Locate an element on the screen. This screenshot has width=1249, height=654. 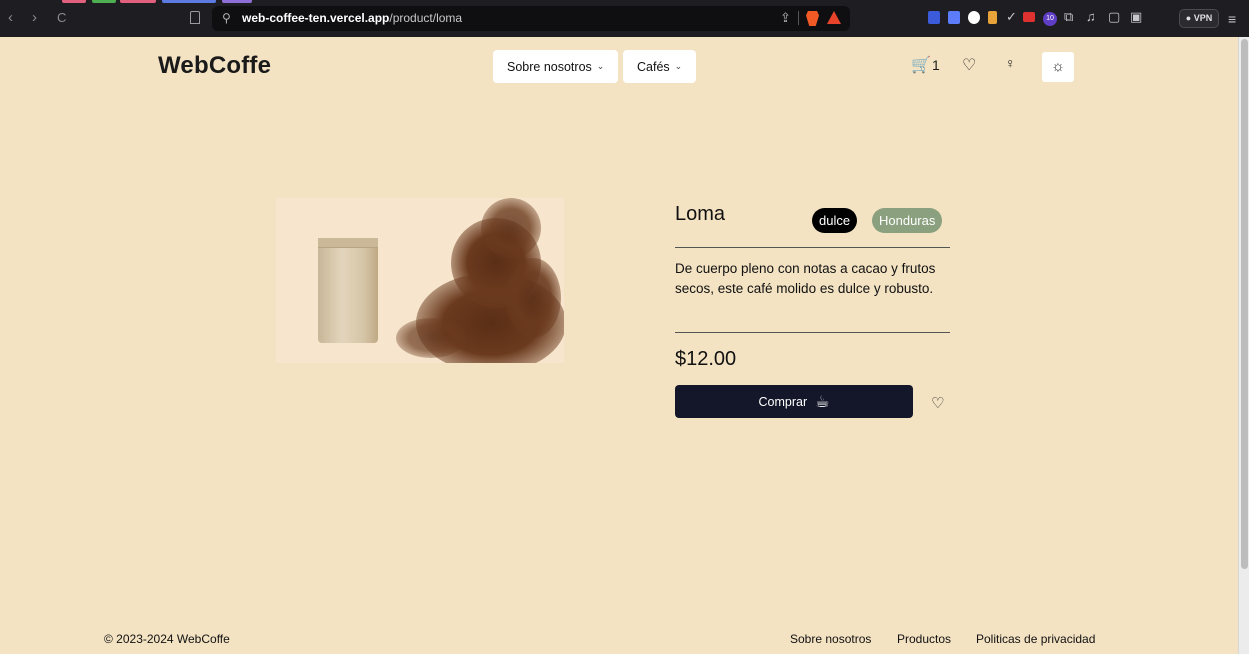
extension-shield-icon is located at coordinates (934, 17).